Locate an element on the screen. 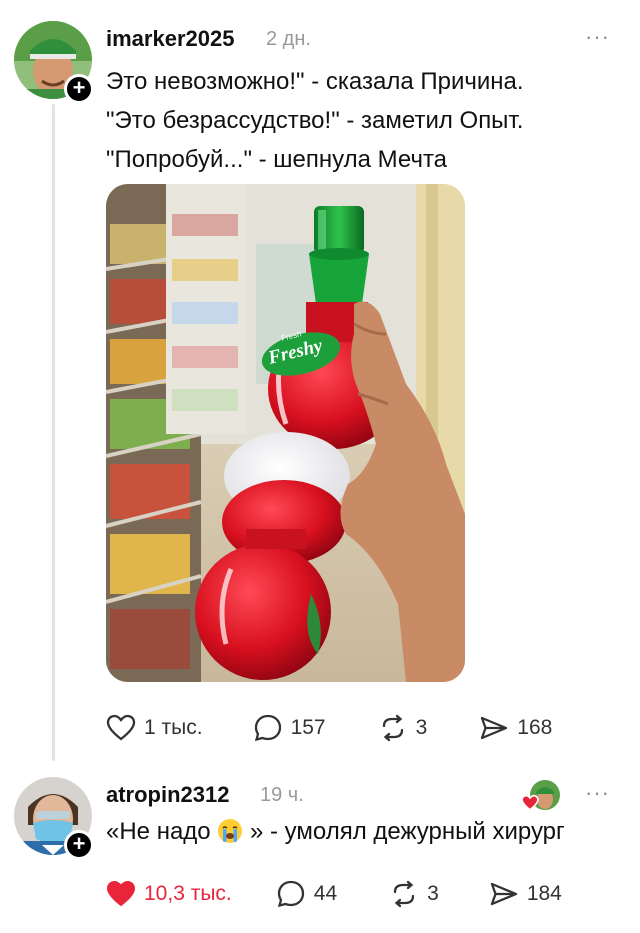 This screenshot has width=640, height=933. reply-username: atropin2312 is located at coordinates (168, 795).